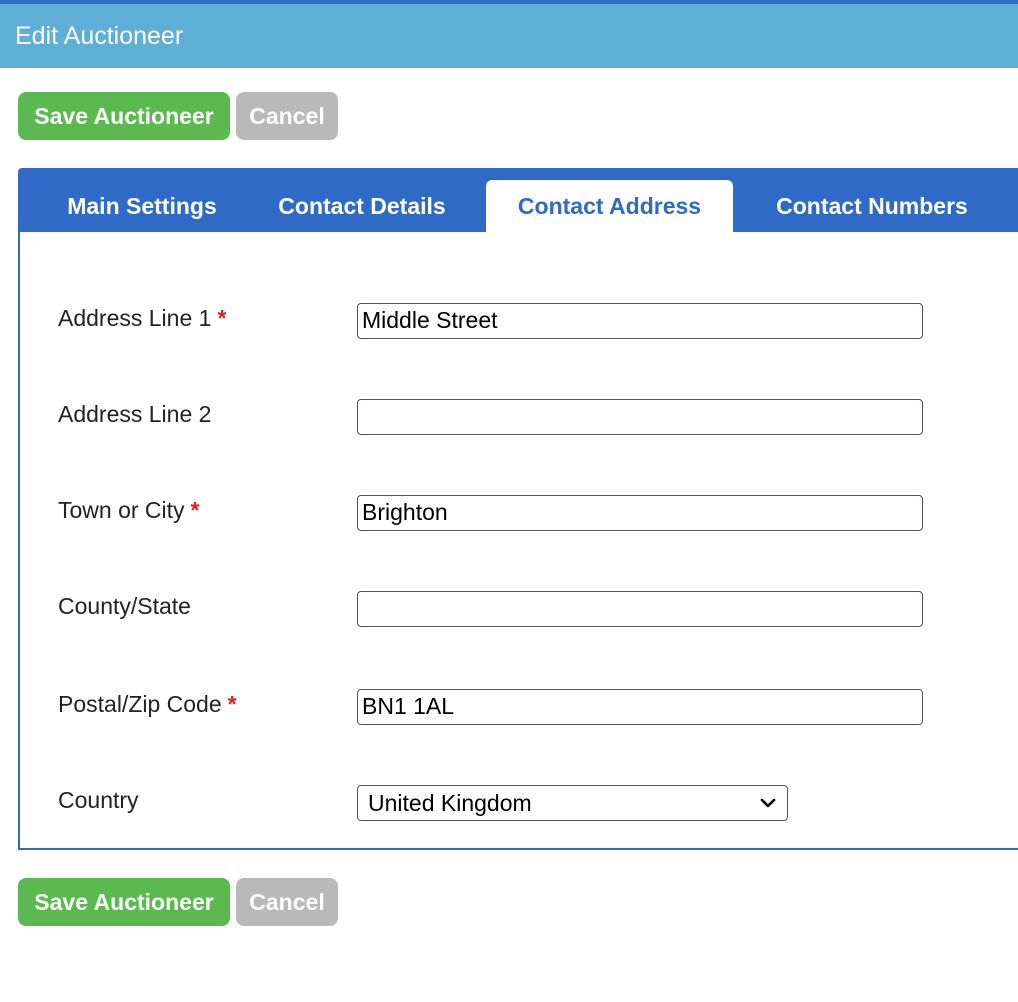  I want to click on county-state-label: County/State, so click(124, 606).